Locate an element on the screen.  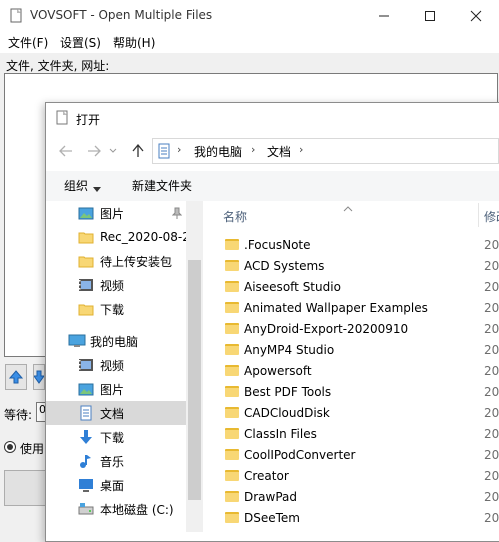
use-radio-label: 使用 is located at coordinates (32, 449).